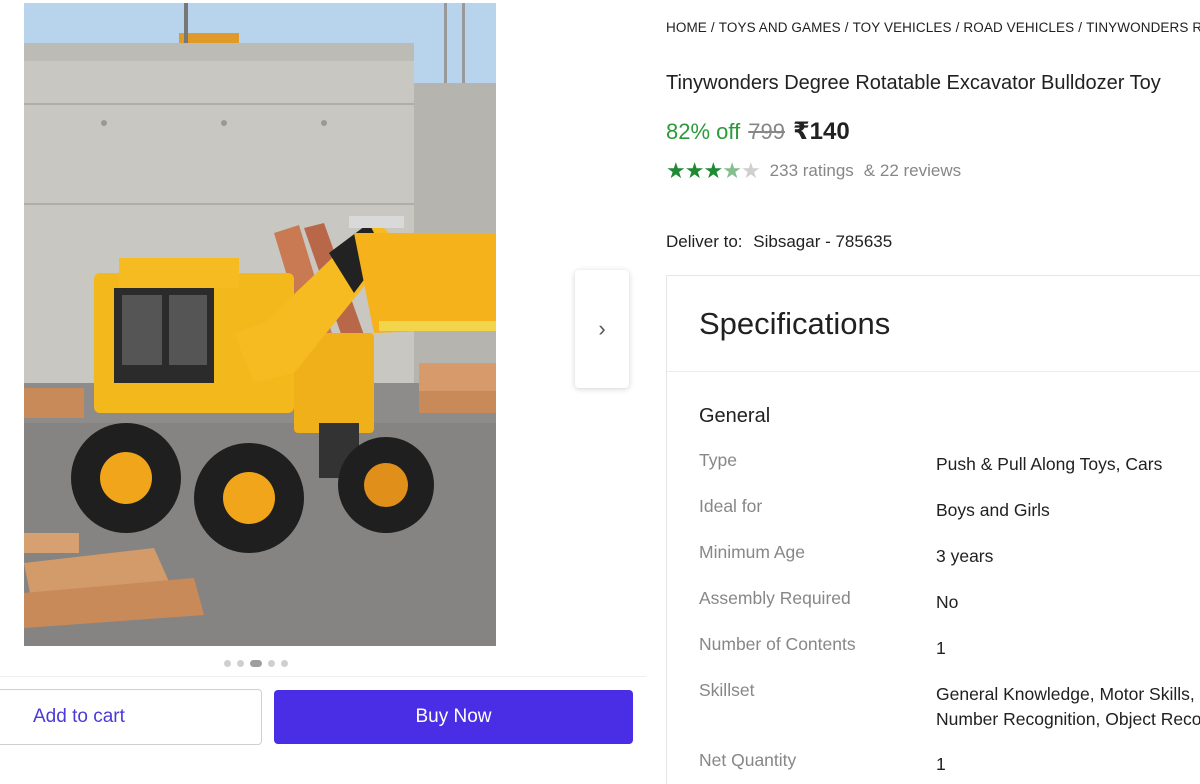  I want to click on spec-key: Minimum Age, so click(752, 552).